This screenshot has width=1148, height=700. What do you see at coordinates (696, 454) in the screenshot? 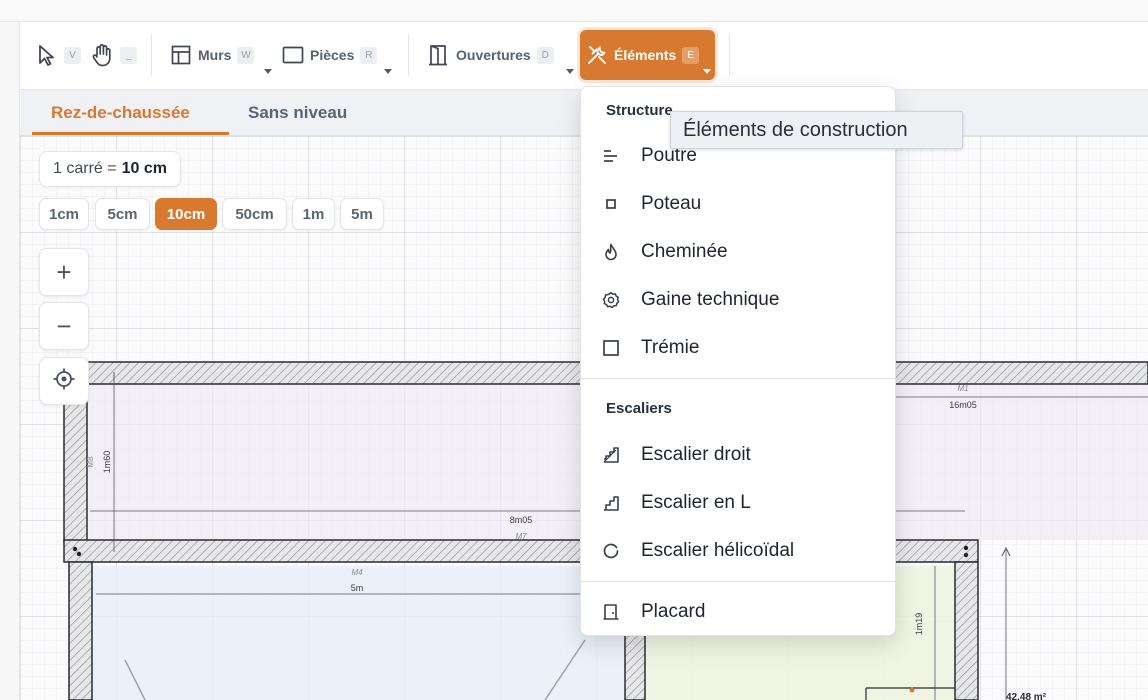
I see `menu-item-label: Escalier droit` at bounding box center [696, 454].